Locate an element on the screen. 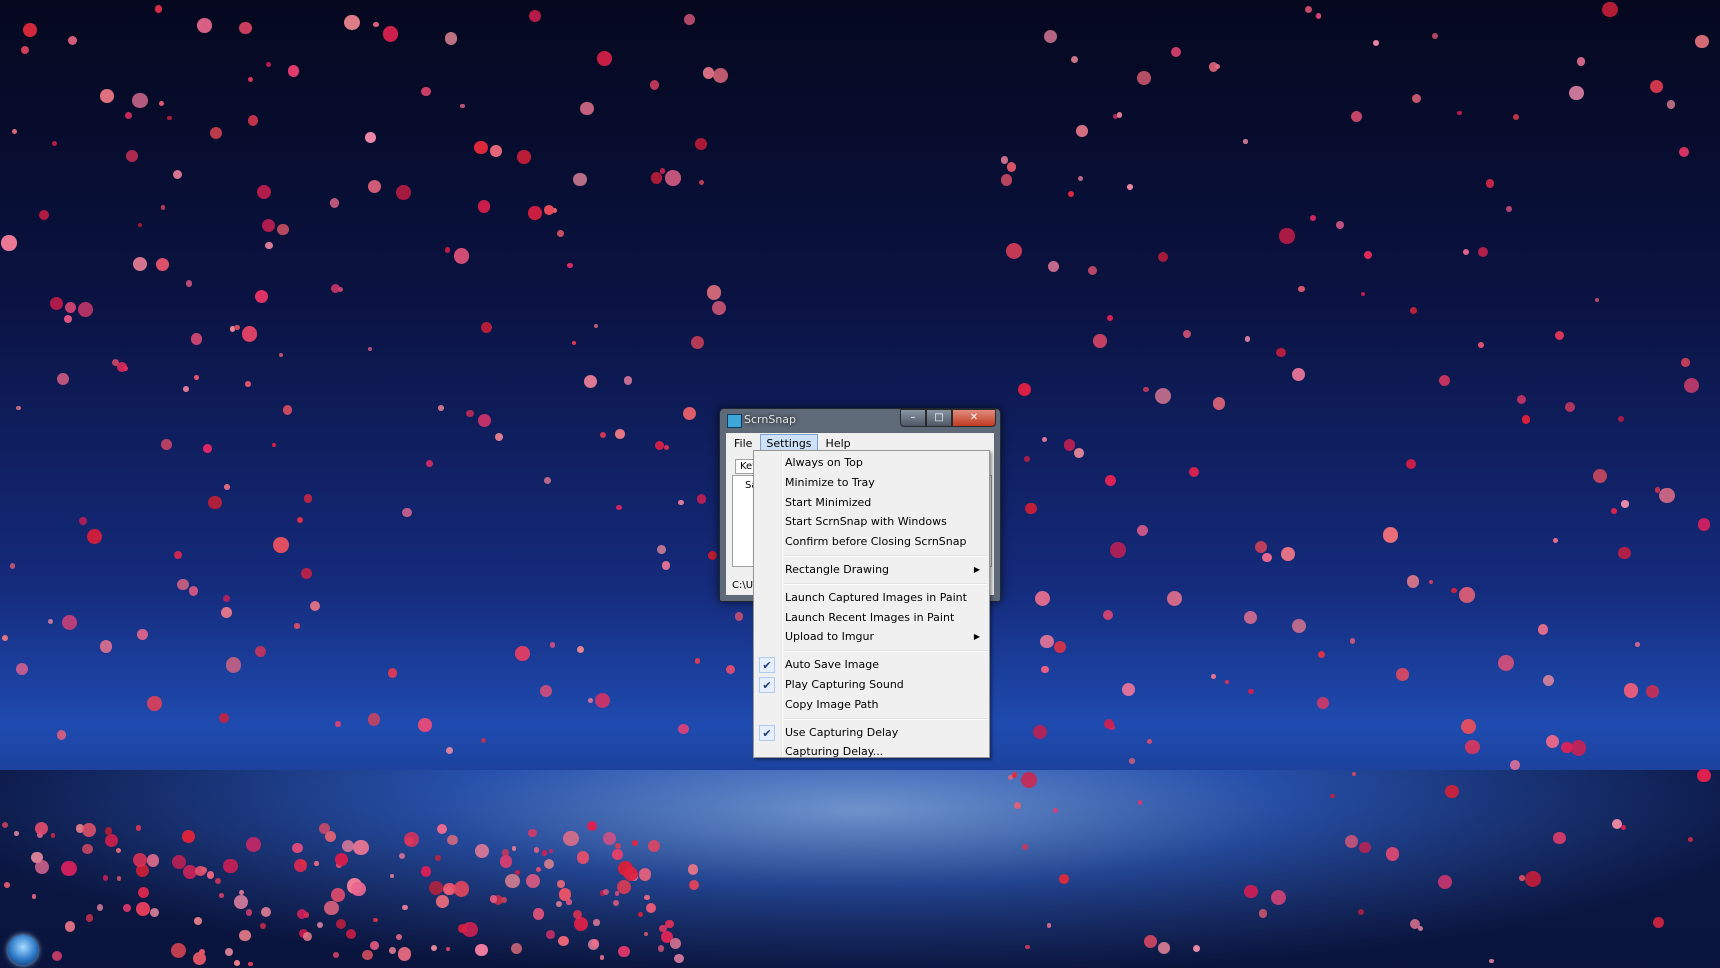 The image size is (1720, 968). menu-item-label: Start ScrnSnap with Windows is located at coordinates (866, 522).